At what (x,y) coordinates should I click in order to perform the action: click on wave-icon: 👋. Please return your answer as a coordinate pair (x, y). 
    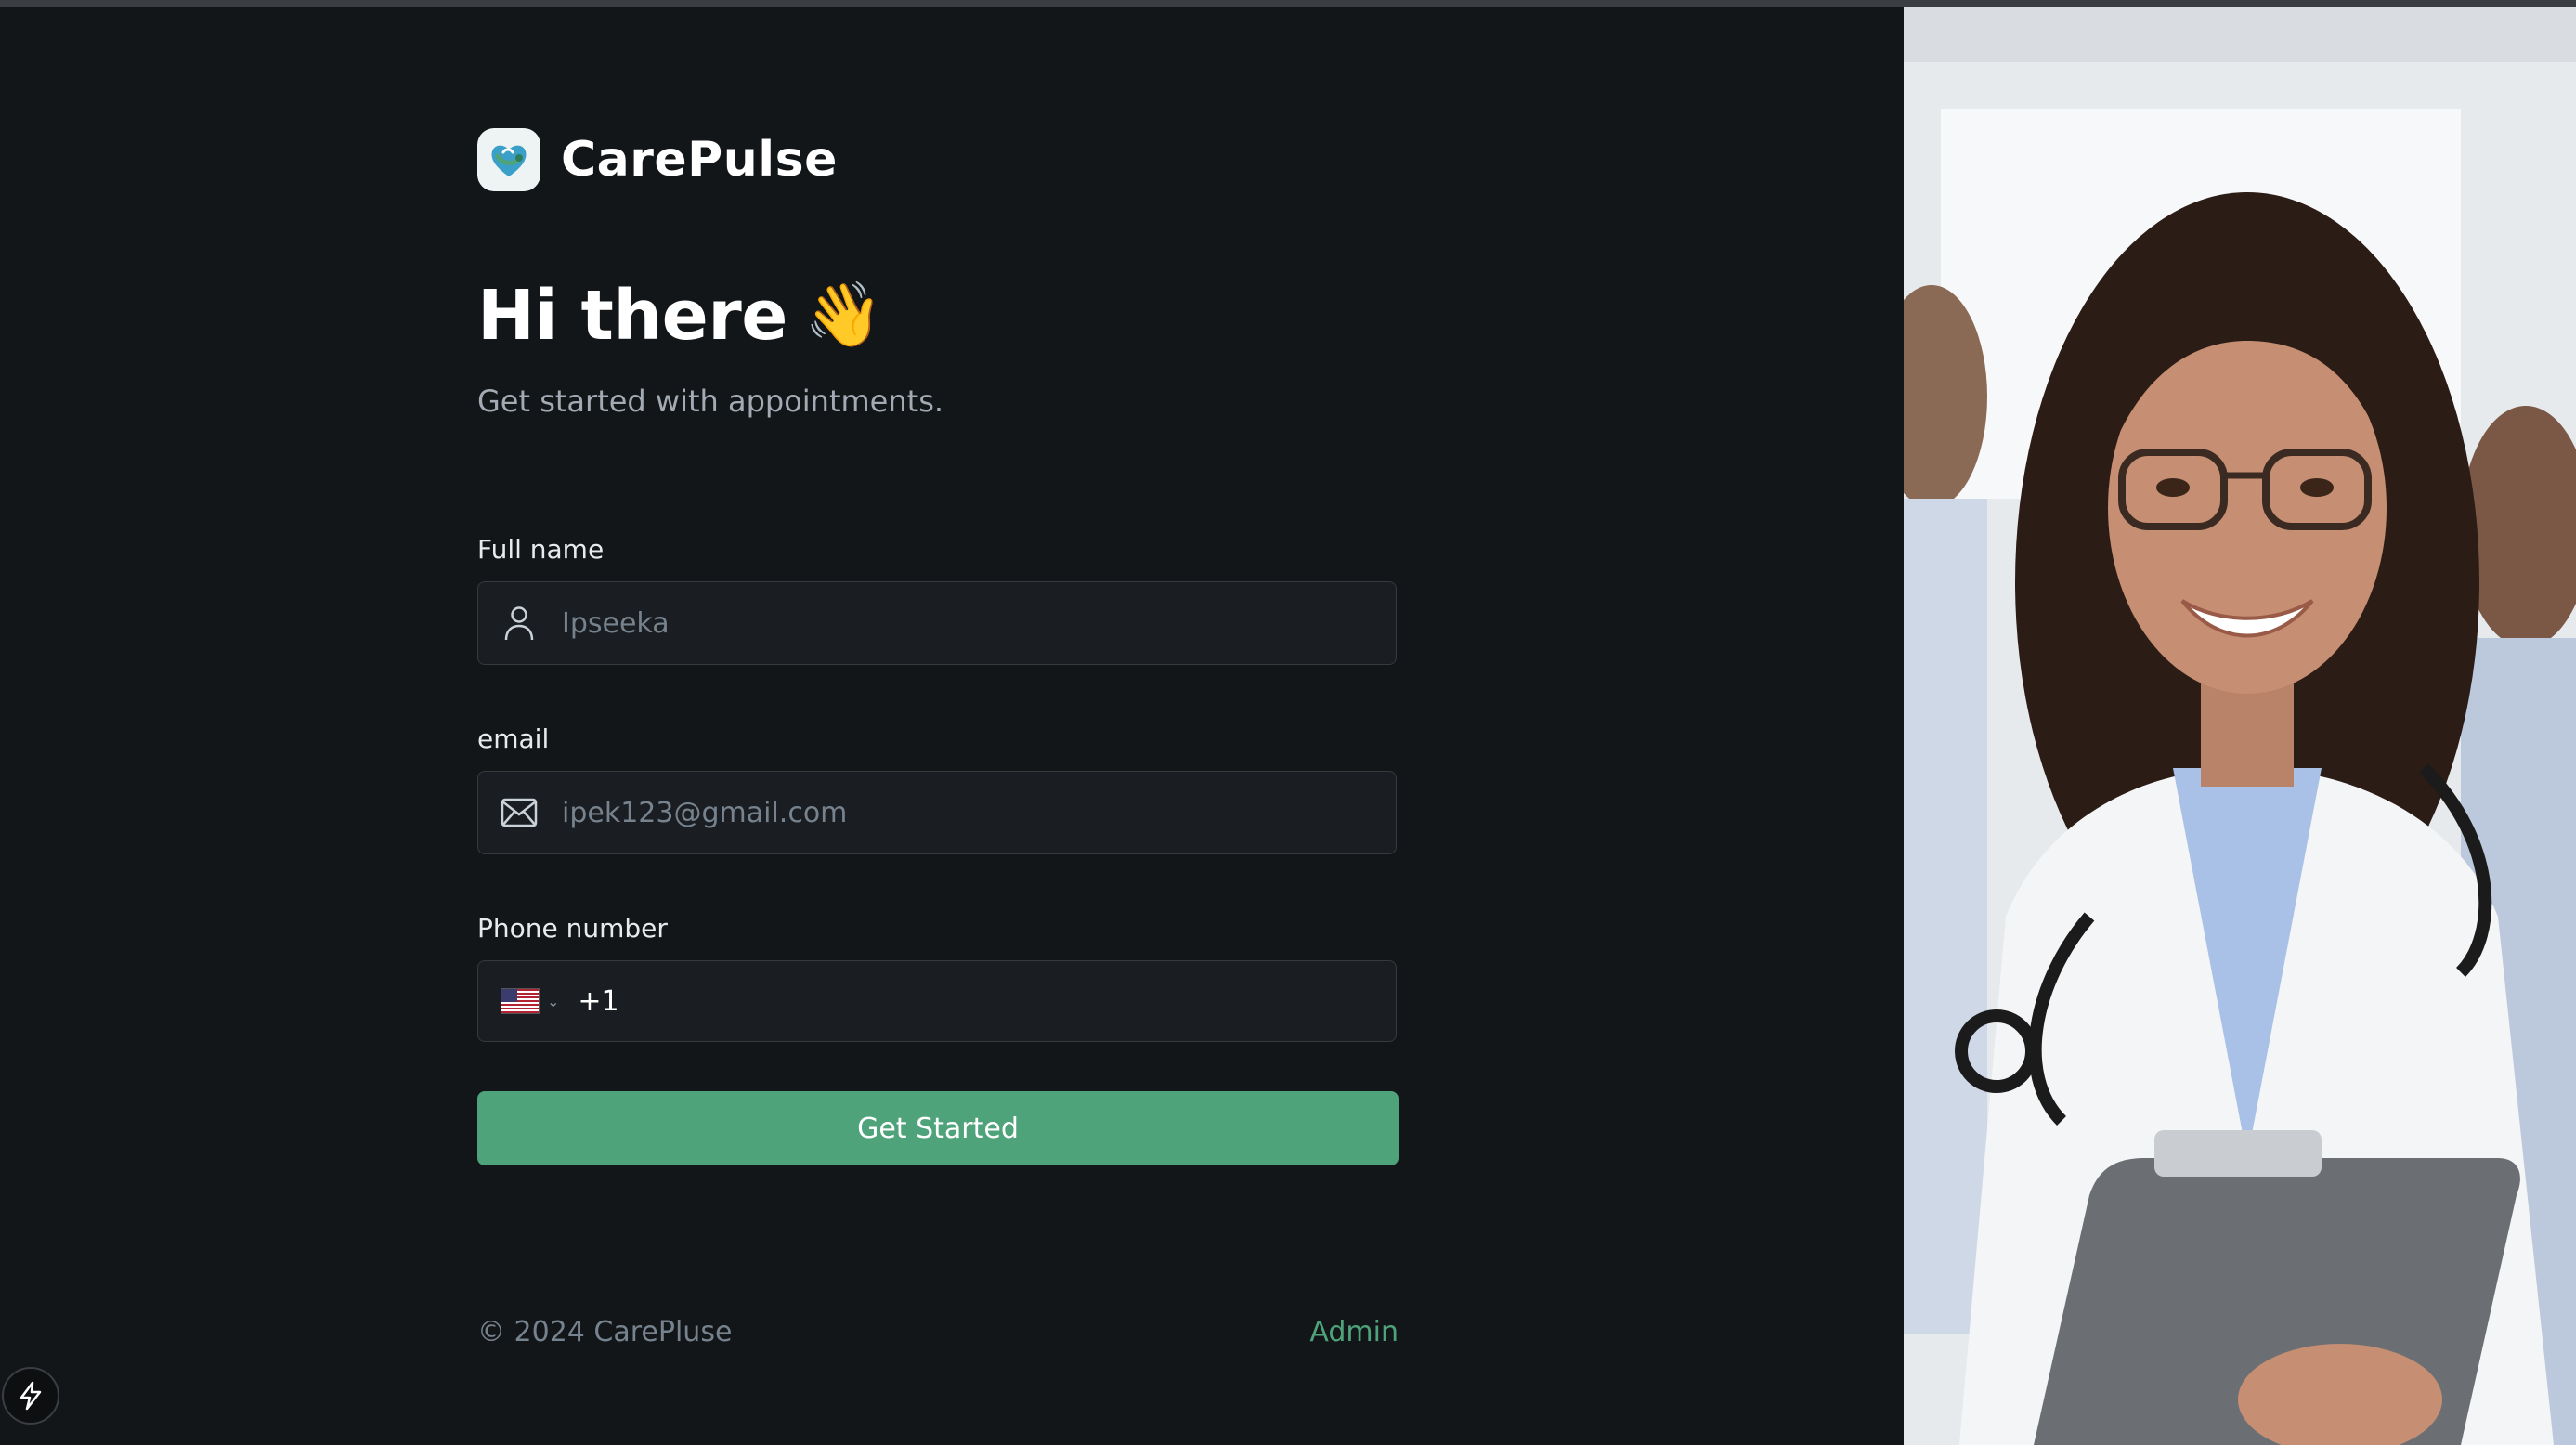
    Looking at the image, I should click on (843, 315).